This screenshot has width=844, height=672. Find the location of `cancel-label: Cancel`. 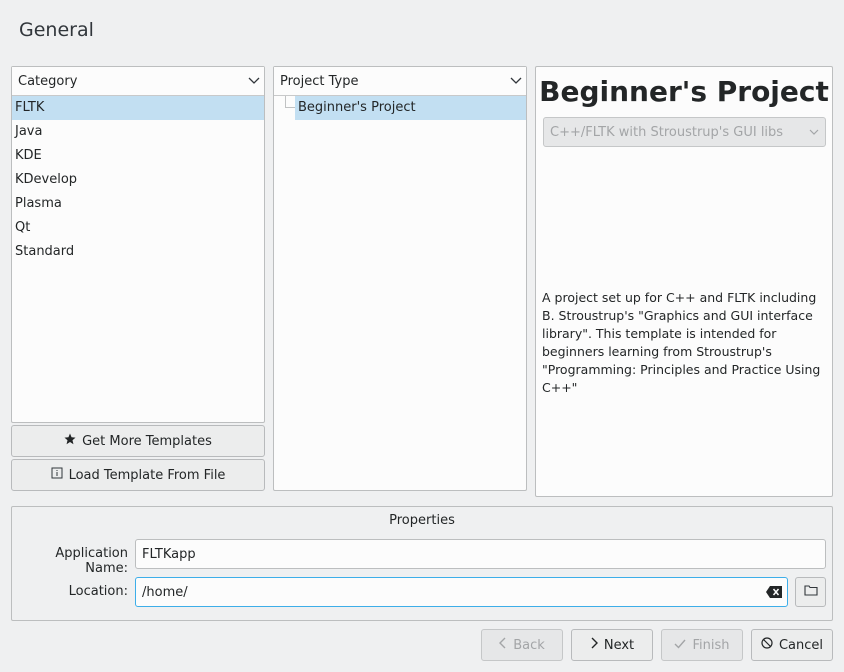

cancel-label: Cancel is located at coordinates (801, 645).